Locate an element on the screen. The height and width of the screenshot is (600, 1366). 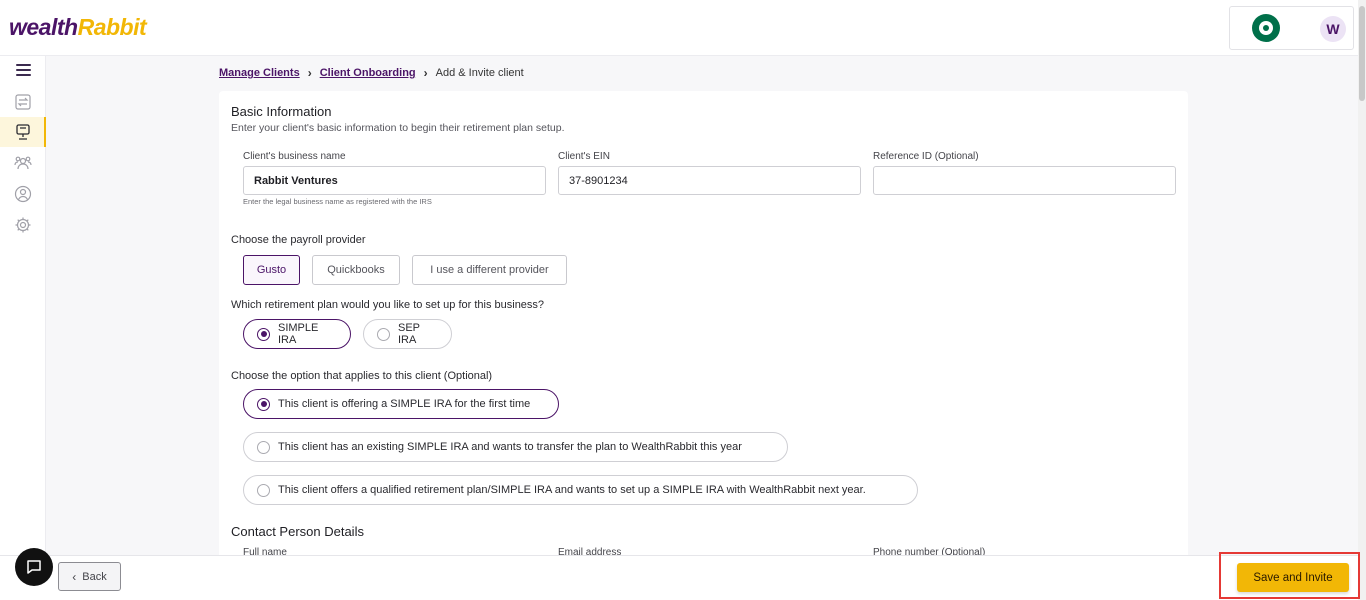
menu-icon is located at coordinates (23, 70).